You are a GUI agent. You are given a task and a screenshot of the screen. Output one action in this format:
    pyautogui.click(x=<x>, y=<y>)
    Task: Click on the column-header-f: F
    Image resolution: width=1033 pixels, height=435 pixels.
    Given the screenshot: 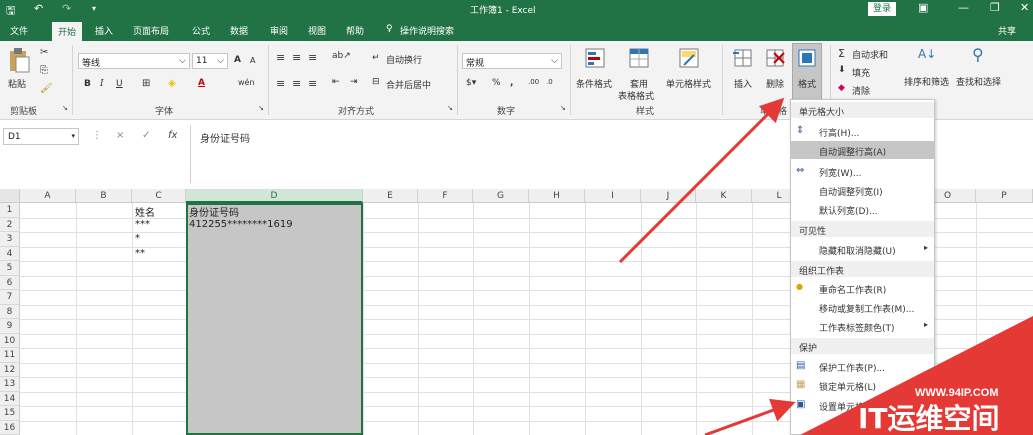 What is the action you would take?
    pyautogui.click(x=445, y=196)
    